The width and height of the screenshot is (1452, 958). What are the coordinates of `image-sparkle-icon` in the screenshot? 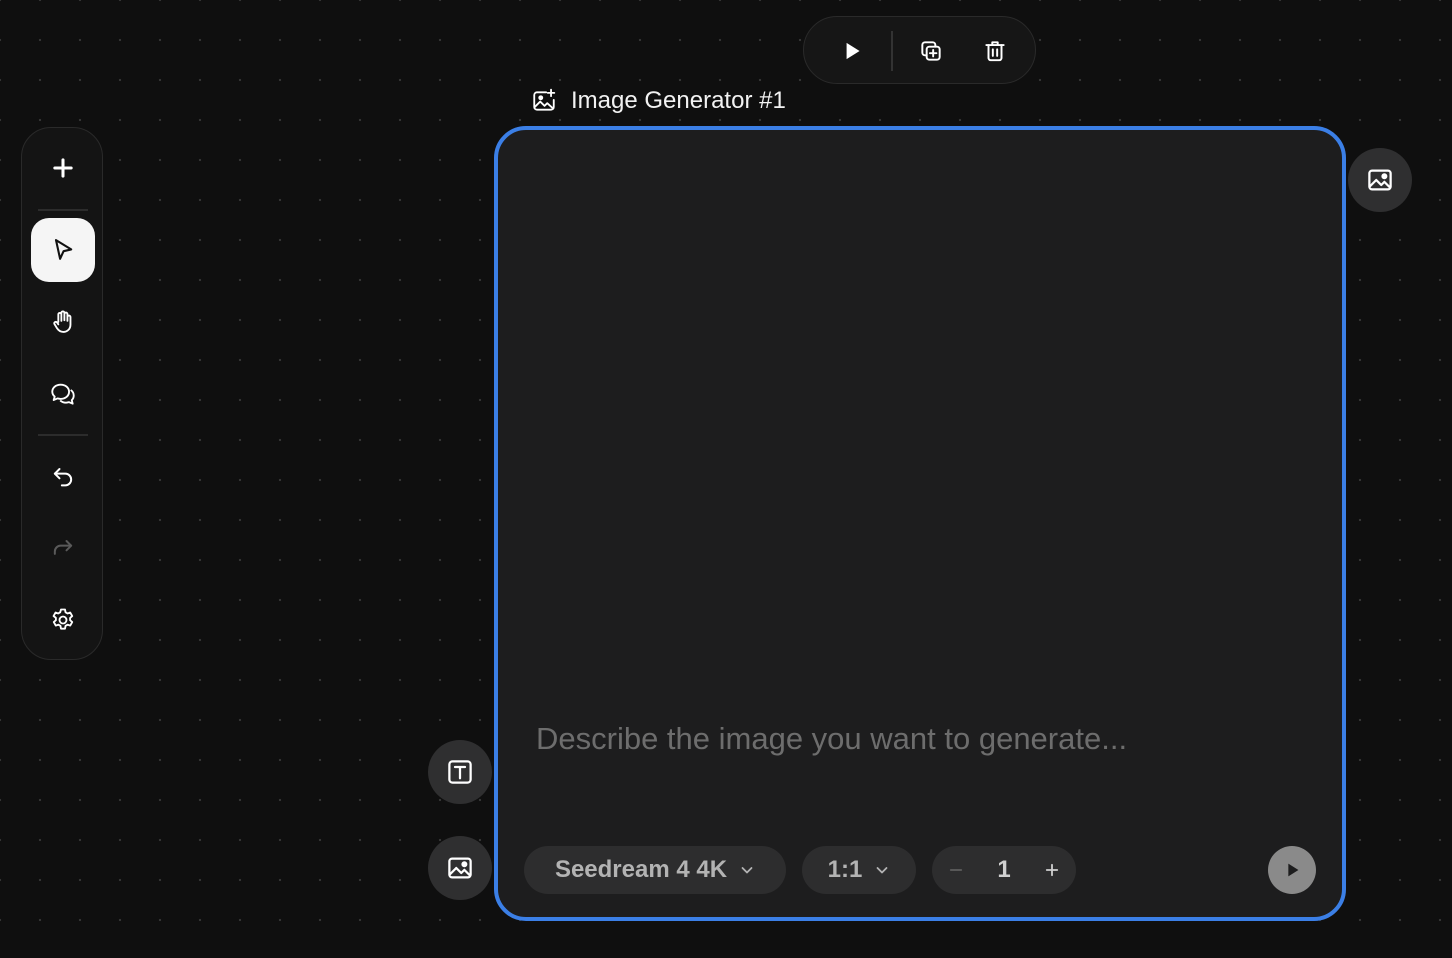 It's located at (544, 99).